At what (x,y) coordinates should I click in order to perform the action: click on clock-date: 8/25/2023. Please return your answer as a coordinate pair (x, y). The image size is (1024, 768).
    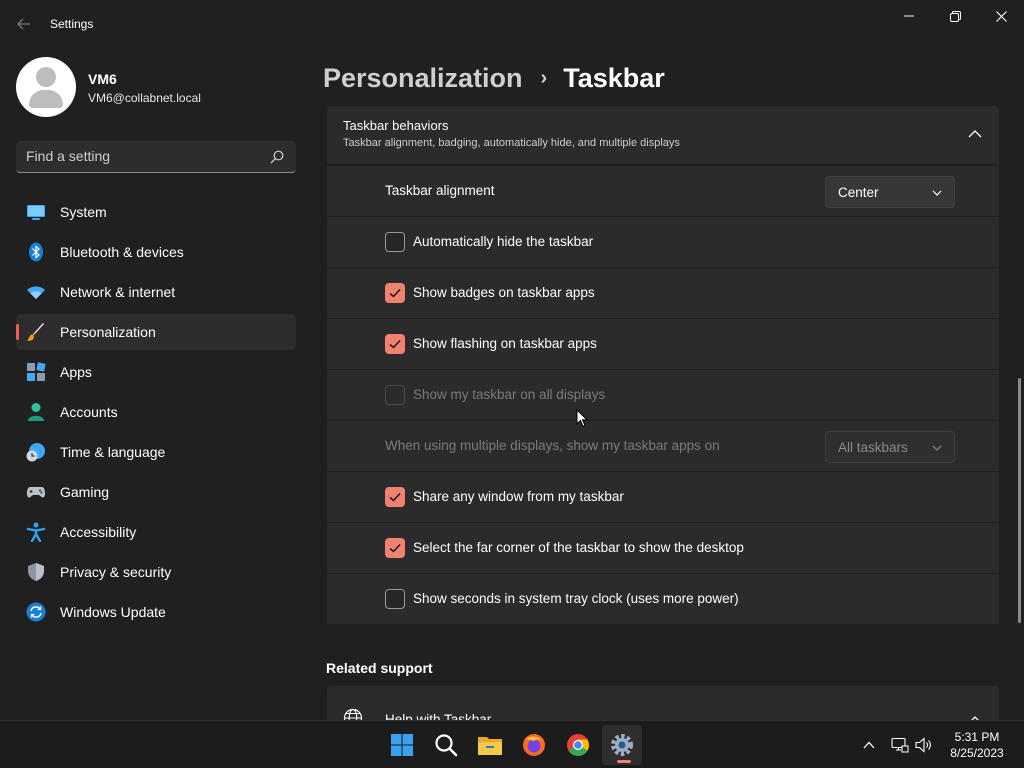
    Looking at the image, I should click on (977, 753).